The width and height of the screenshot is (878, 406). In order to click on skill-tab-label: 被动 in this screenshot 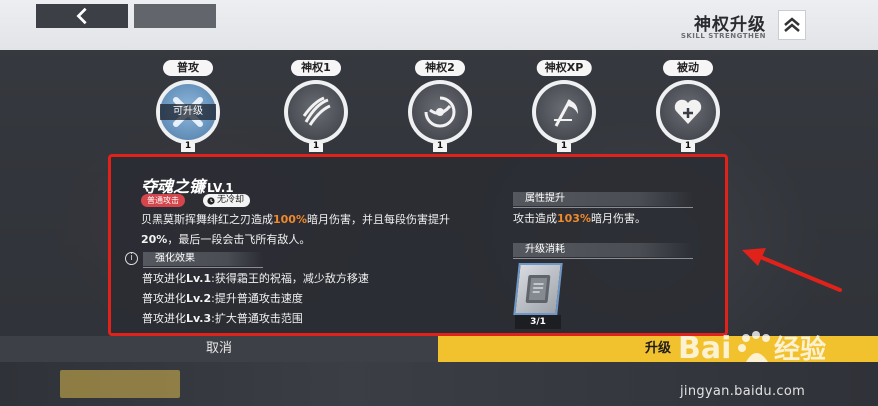, I will do `click(688, 68)`.